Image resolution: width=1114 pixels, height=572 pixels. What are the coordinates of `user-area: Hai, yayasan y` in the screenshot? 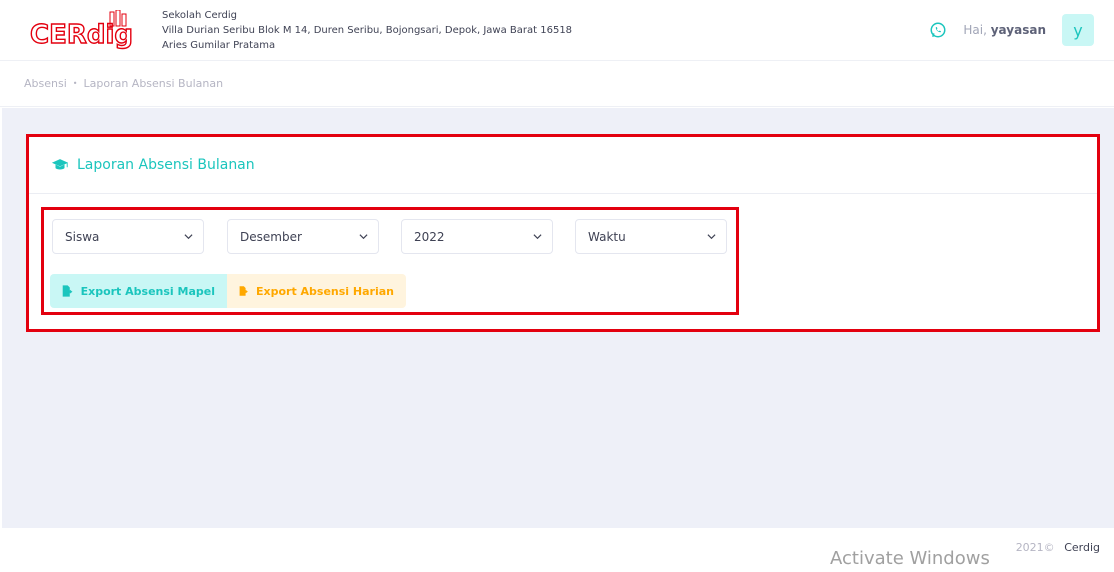 It's located at (1011, 30).